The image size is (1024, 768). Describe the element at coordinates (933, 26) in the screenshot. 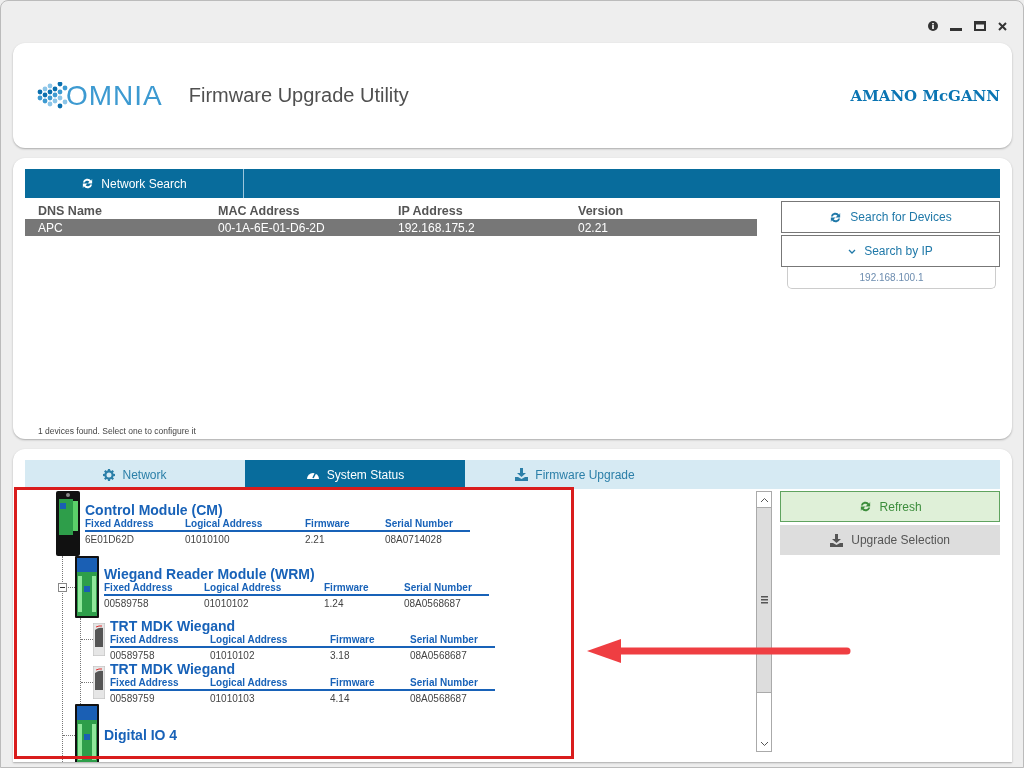

I see `info-icon` at that location.